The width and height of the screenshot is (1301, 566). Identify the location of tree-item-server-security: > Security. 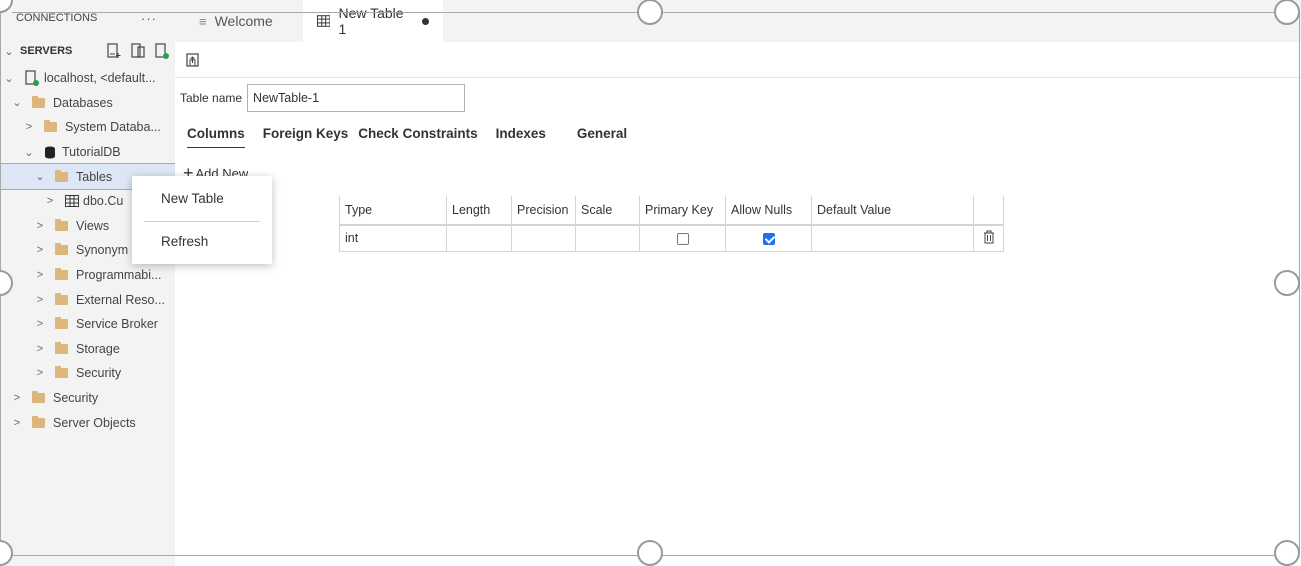
(87, 398).